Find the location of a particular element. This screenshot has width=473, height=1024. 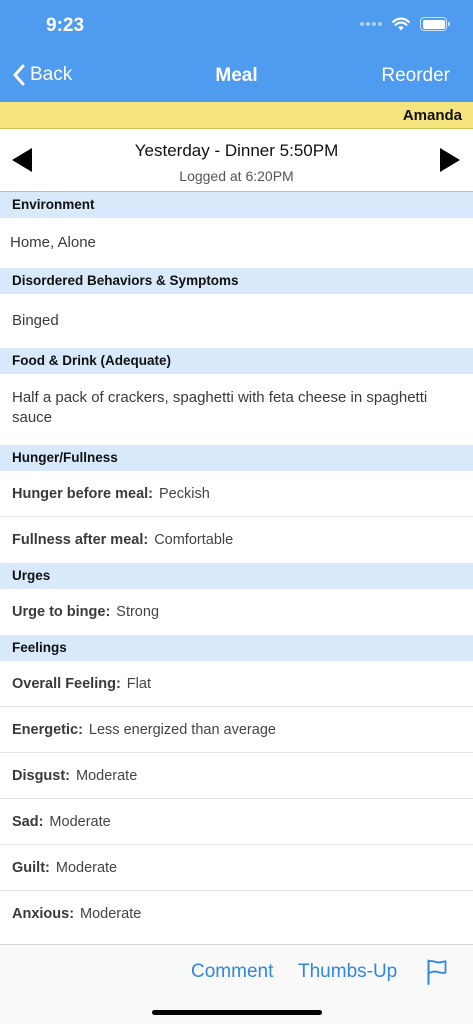

field-row: Overall Feeling: Flat is located at coordinates (236, 684).